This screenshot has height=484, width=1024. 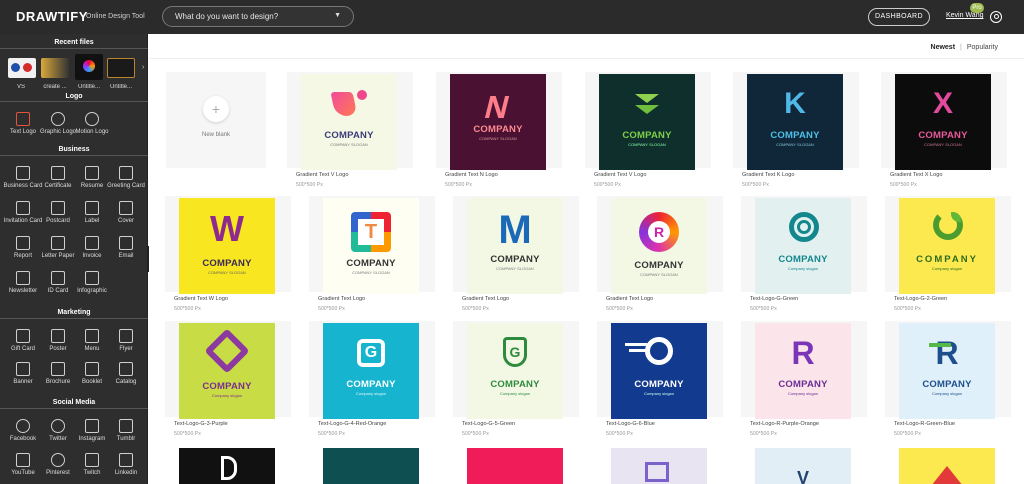 What do you see at coordinates (659, 371) in the screenshot?
I see `template-preview: COMPANY Company slogan` at bounding box center [659, 371].